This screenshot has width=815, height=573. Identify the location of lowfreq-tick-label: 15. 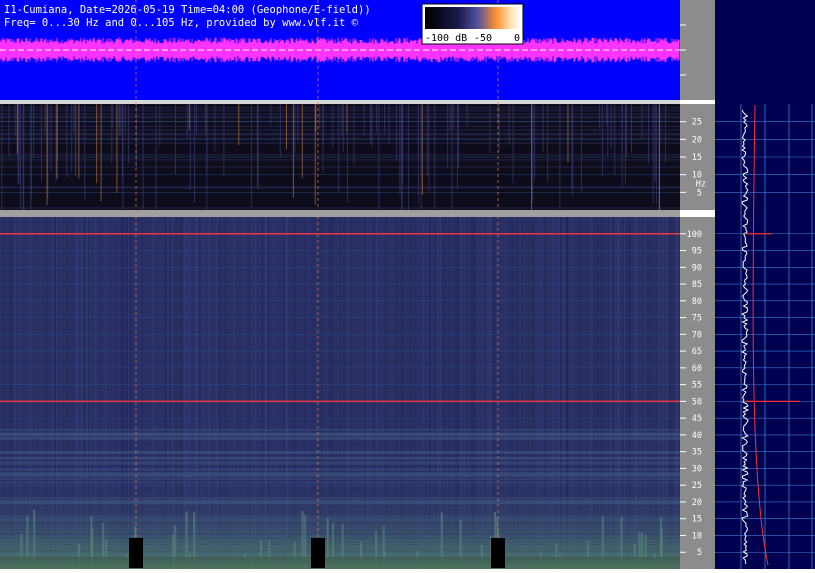
(697, 158).